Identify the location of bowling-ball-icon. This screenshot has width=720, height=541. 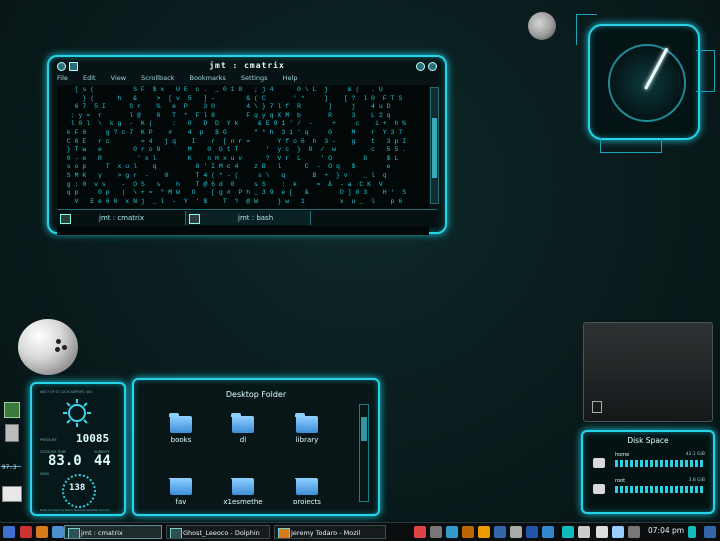
(48, 347).